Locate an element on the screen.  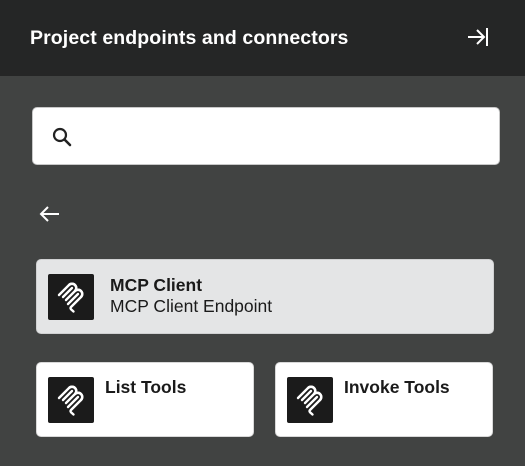
invoke-tools-label: Invoke Tools is located at coordinates (397, 387).